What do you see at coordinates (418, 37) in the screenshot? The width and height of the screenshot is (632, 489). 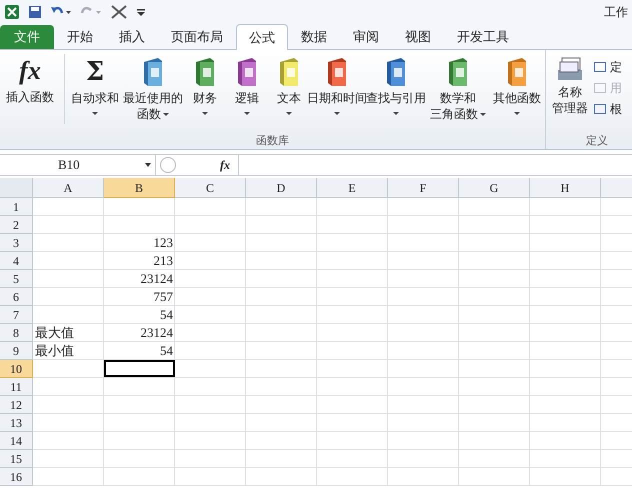 I see `ribbon-tab: 视图` at bounding box center [418, 37].